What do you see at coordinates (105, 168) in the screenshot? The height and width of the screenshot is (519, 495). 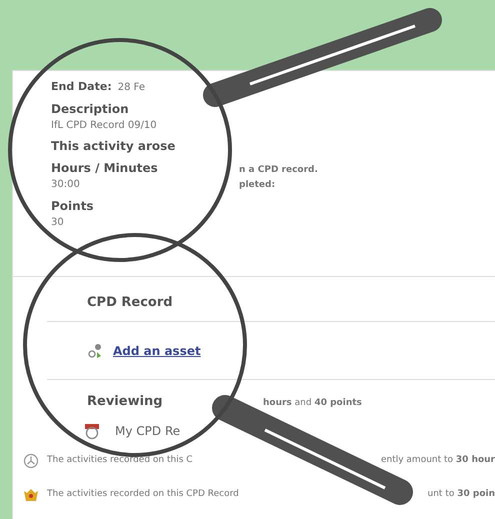 I see `field-label: Hours / Minutes` at bounding box center [105, 168].